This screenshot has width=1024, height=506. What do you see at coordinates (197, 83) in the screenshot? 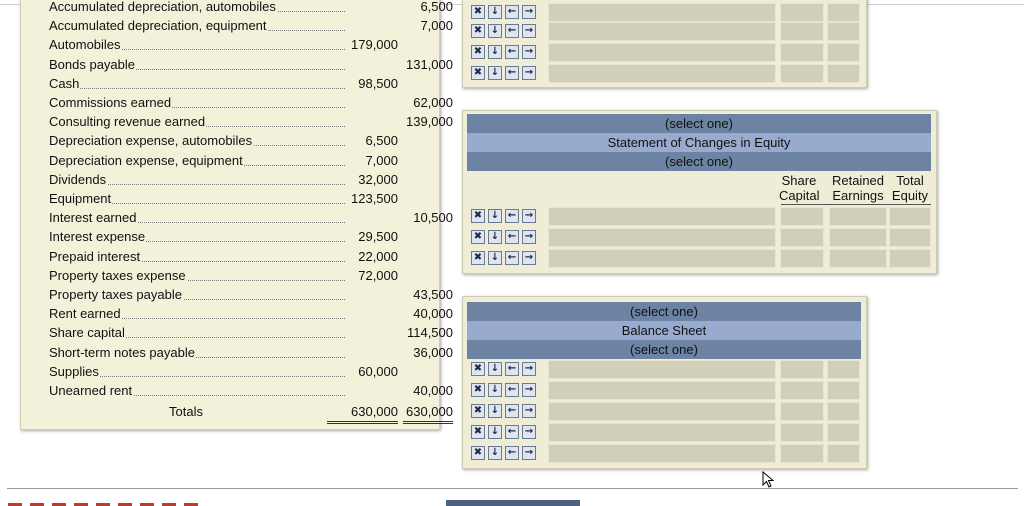
I see `account-name: Cash` at bounding box center [197, 83].